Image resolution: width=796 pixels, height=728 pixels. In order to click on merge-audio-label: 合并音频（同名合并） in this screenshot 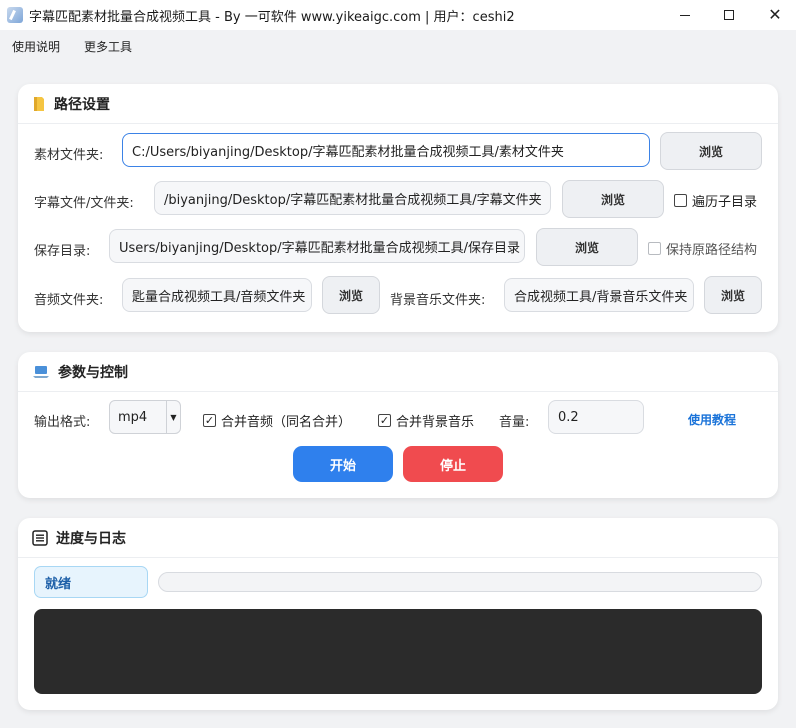, I will do `click(286, 422)`.